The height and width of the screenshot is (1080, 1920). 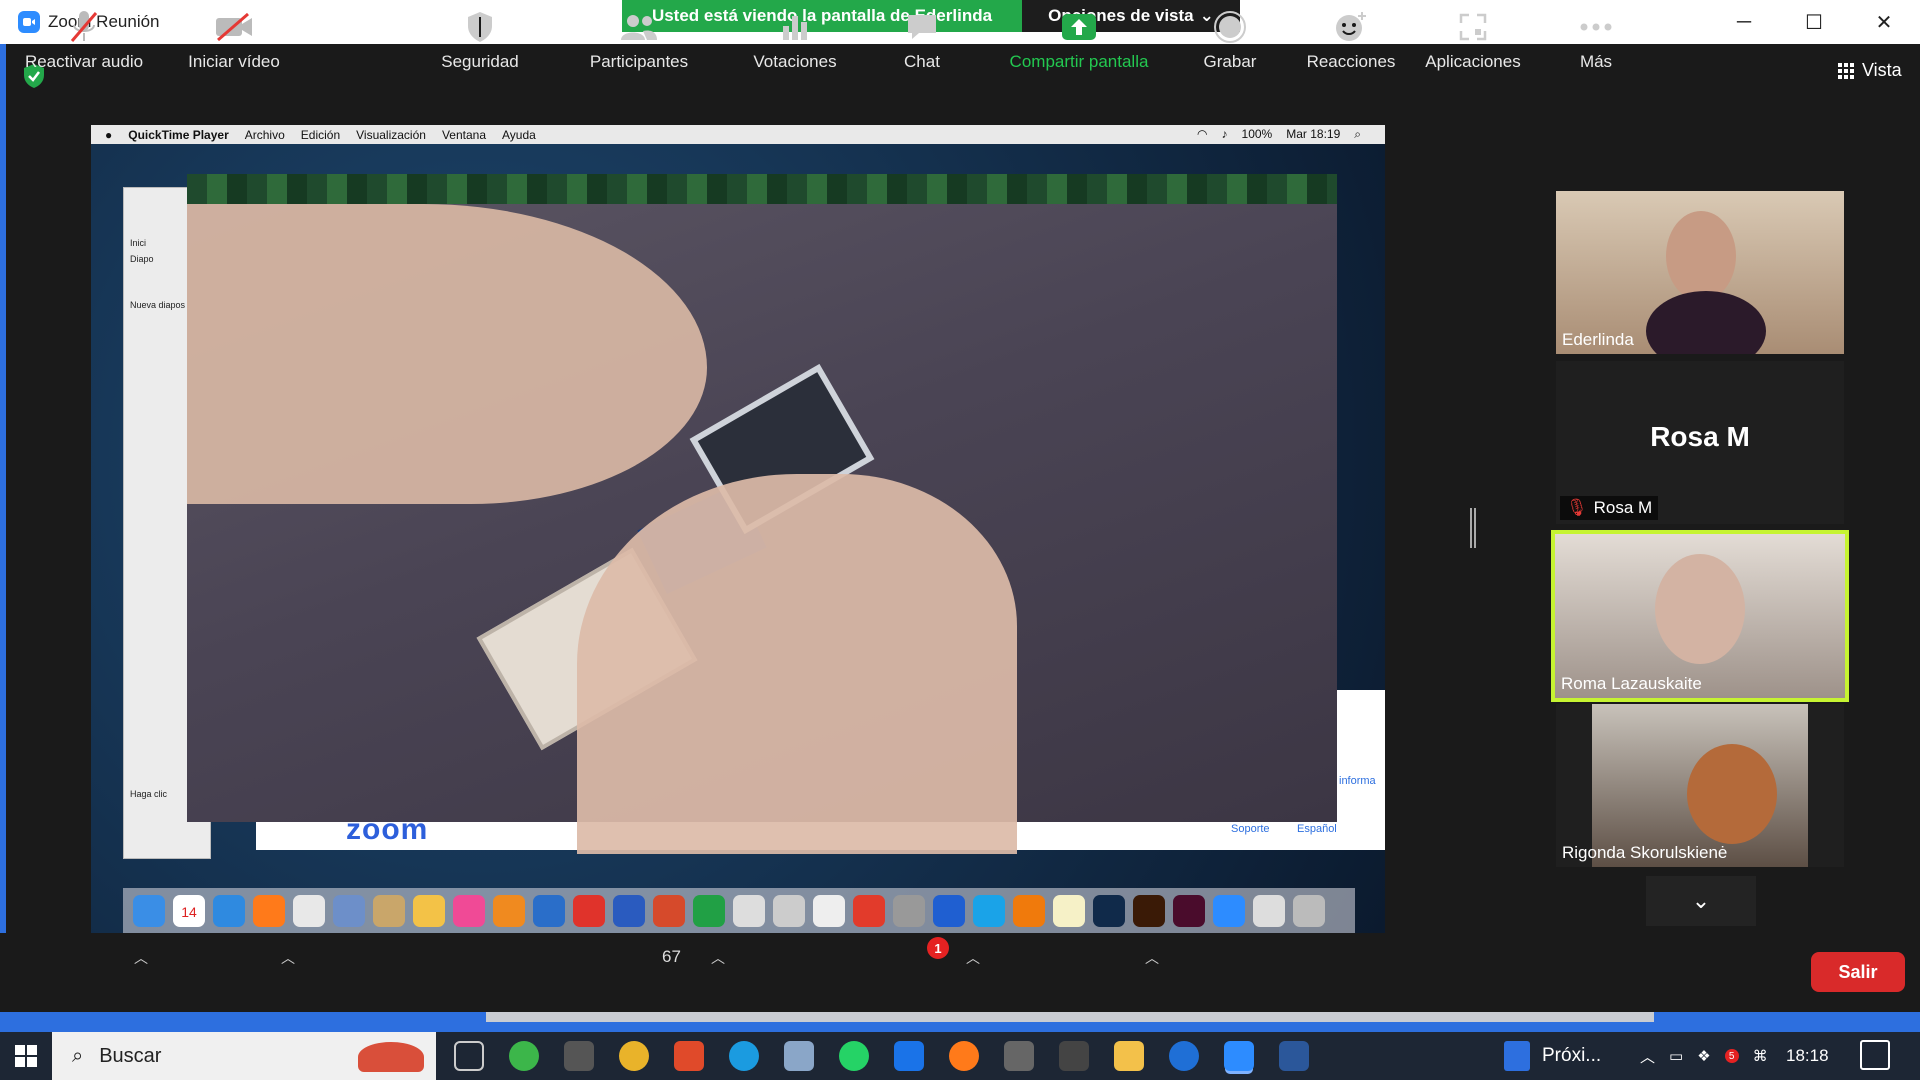 What do you see at coordinates (264, 134) in the screenshot?
I see `mac-menu-item: Archivo` at bounding box center [264, 134].